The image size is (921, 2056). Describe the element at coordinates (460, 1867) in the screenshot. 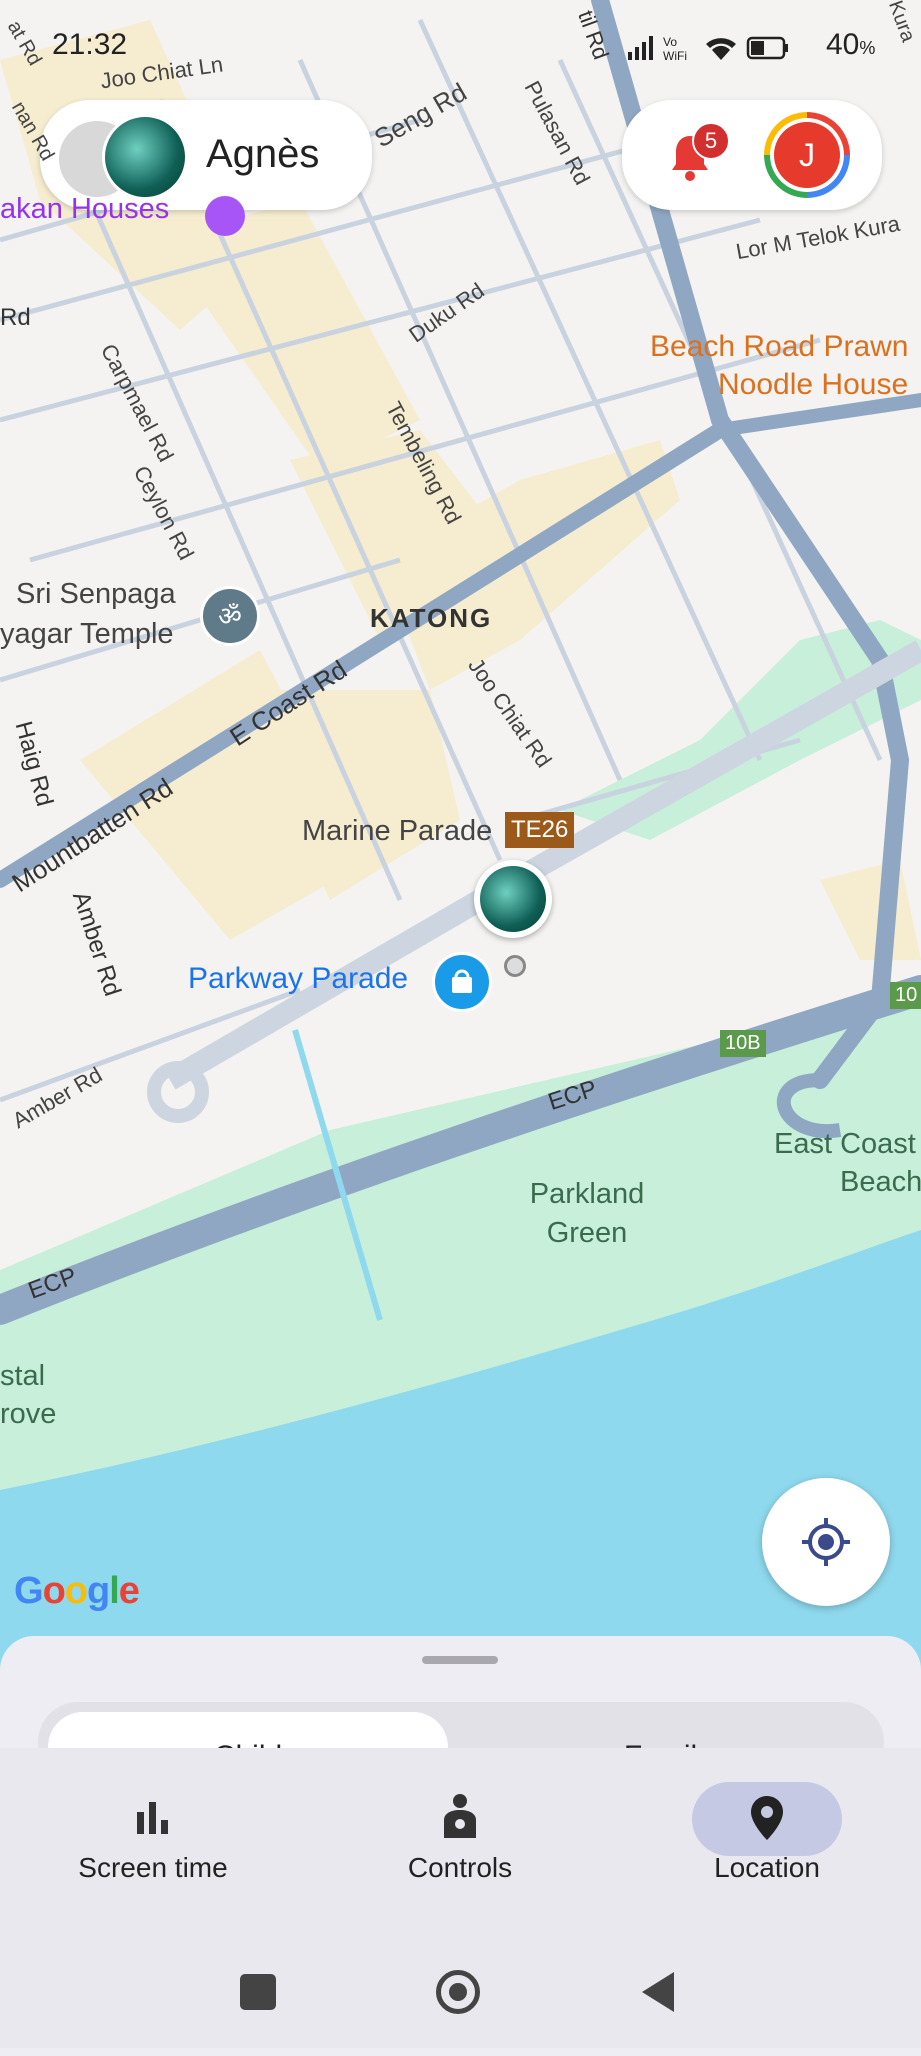

I see `nav-label-controls: Controls` at that location.